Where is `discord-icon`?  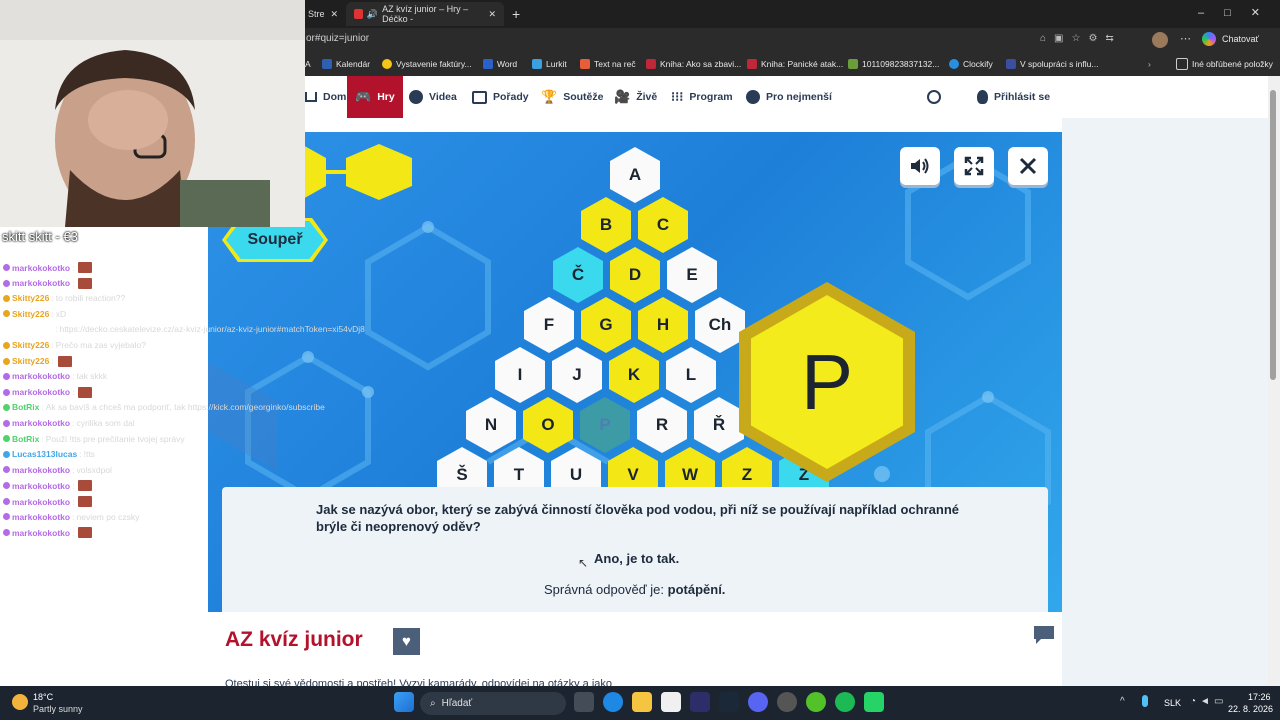 discord-icon is located at coordinates (758, 702).